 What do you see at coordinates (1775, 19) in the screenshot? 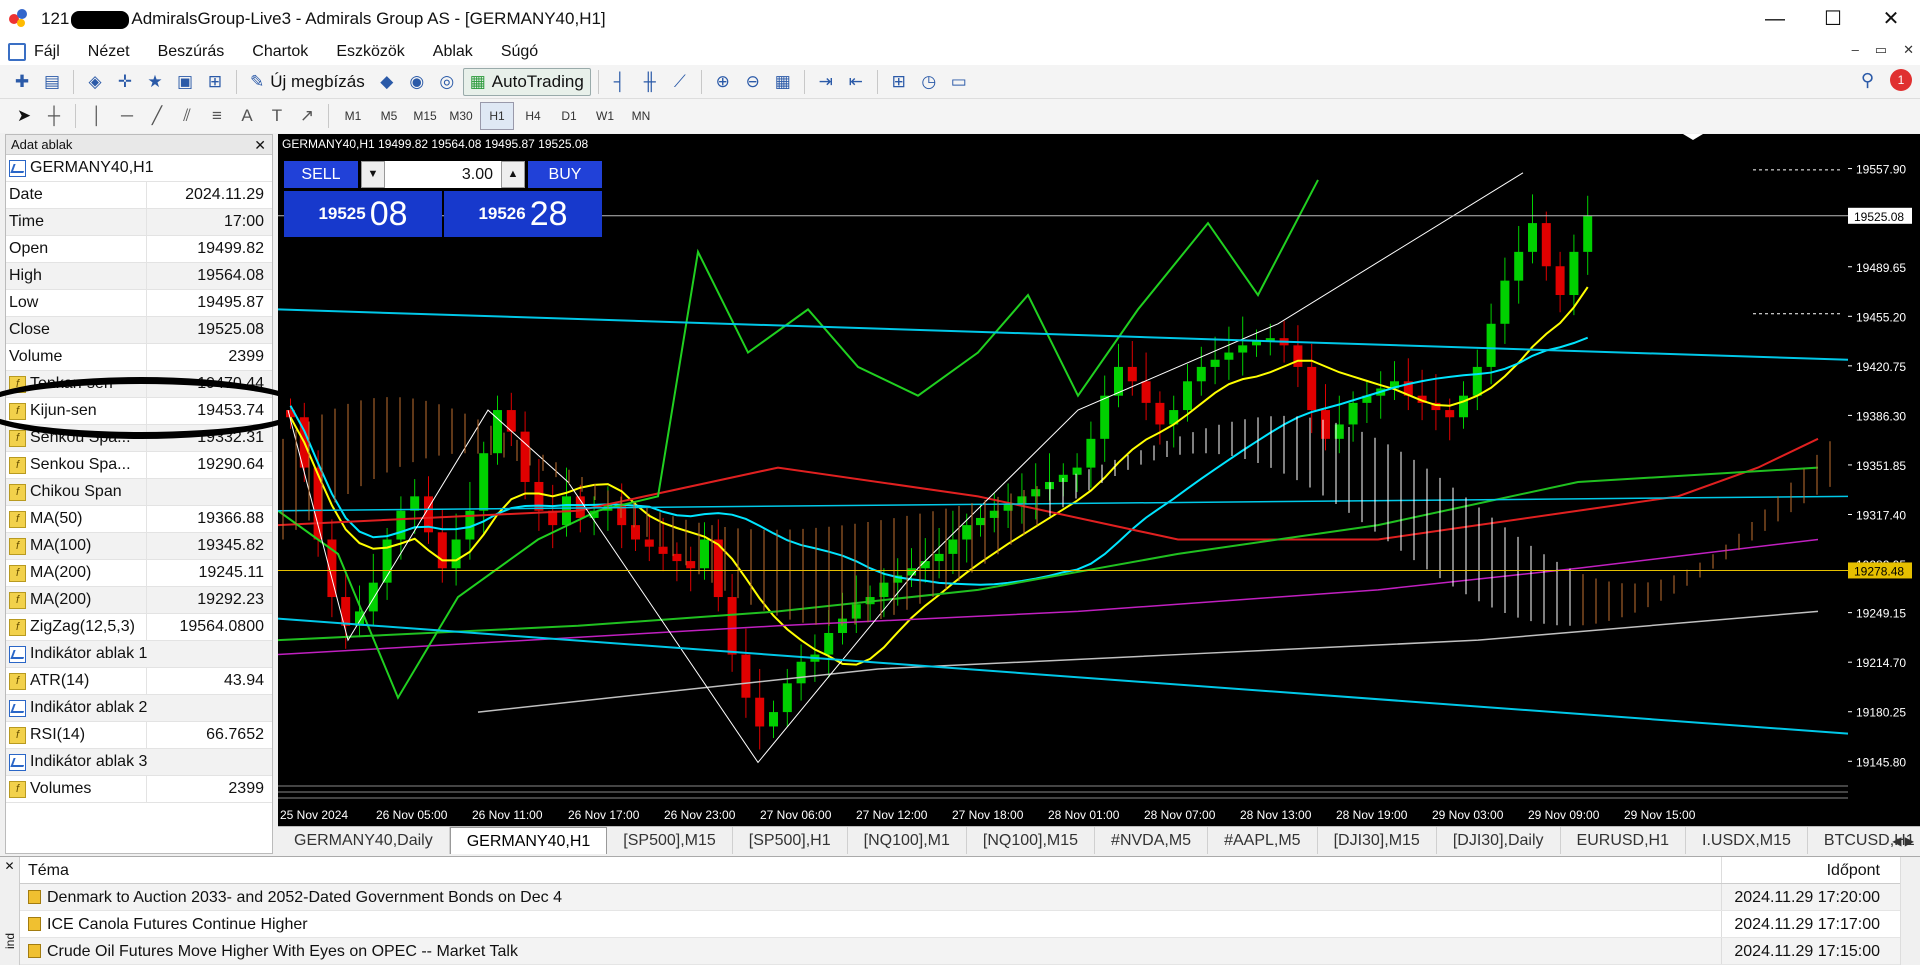
I see `minimize-button: —` at bounding box center [1775, 19].